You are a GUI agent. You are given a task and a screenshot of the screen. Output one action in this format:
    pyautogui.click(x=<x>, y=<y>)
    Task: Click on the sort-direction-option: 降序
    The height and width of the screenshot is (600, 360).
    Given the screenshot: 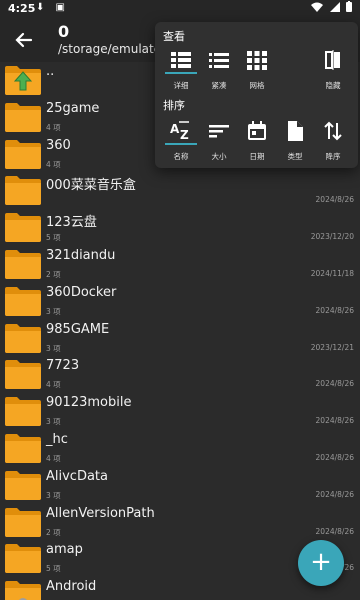 What is the action you would take?
    pyautogui.click(x=333, y=145)
    